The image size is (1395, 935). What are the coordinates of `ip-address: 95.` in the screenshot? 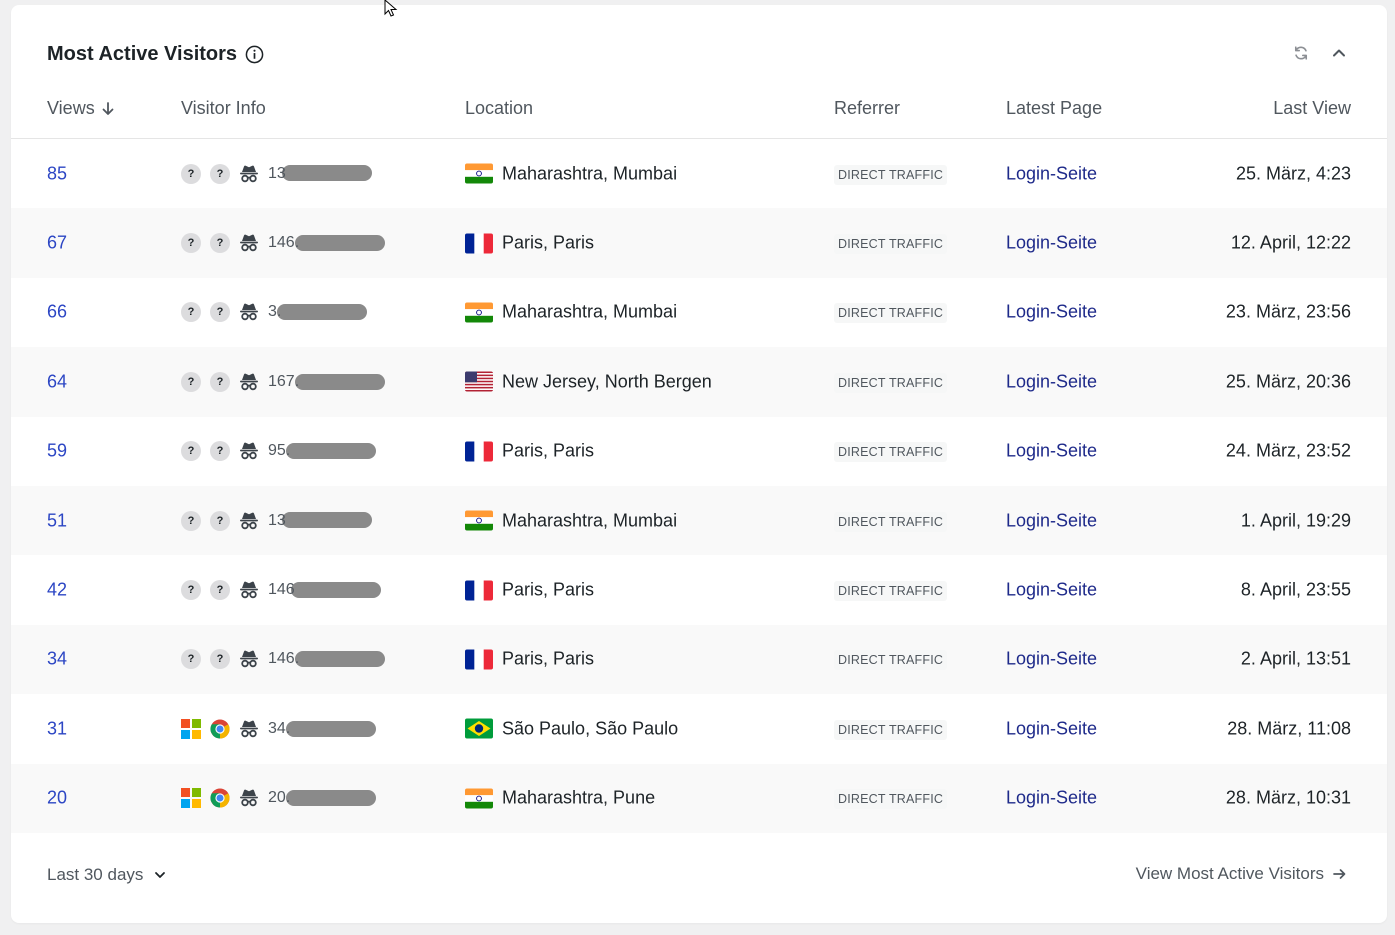 It's located at (322, 451).